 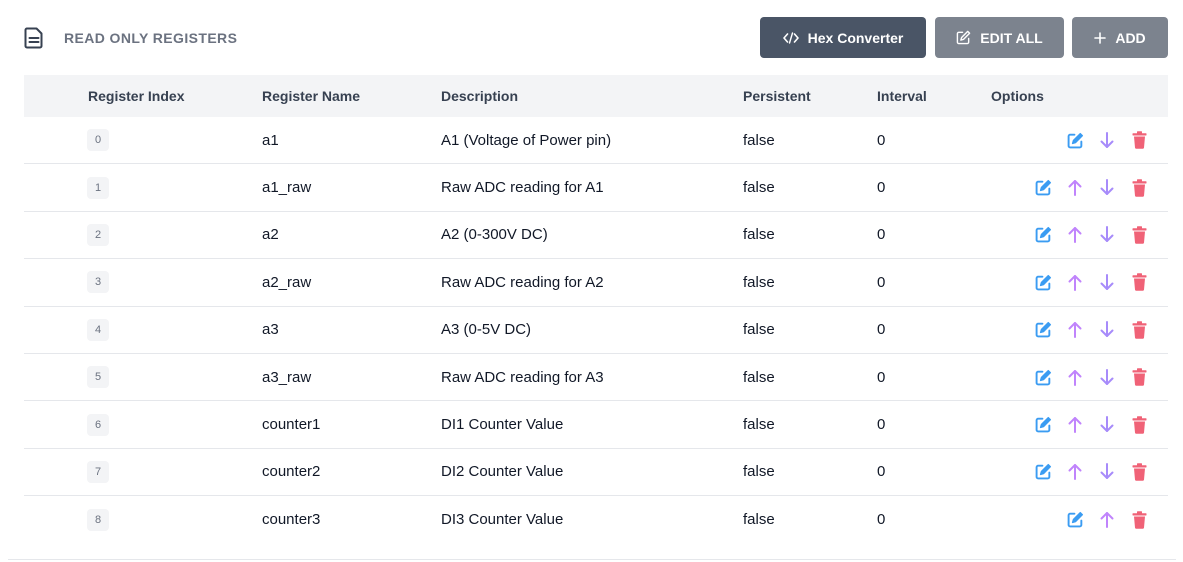 What do you see at coordinates (1100, 37) in the screenshot?
I see `plus-icon` at bounding box center [1100, 37].